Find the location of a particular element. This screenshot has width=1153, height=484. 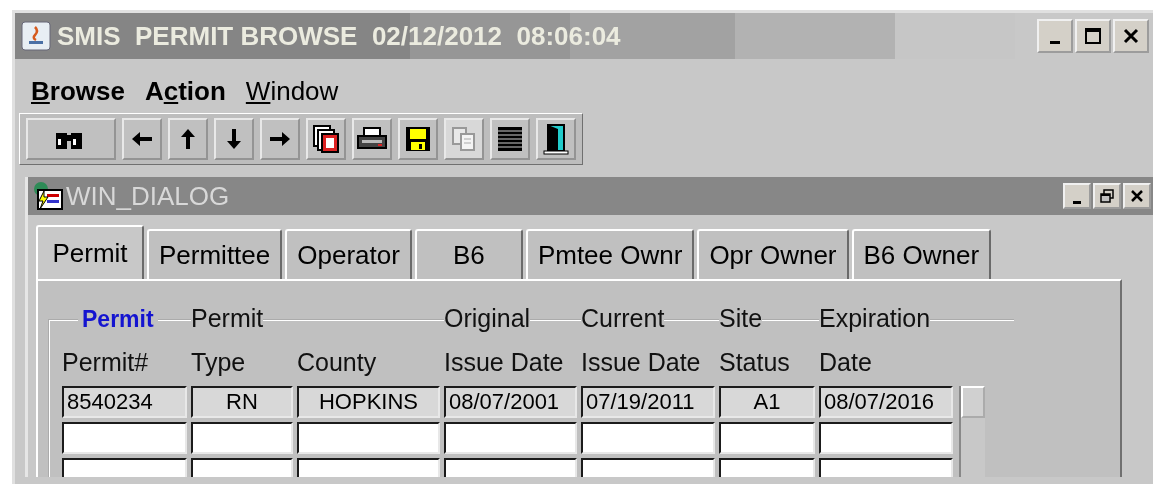

menu-item: Window is located at coordinates (292, 91).